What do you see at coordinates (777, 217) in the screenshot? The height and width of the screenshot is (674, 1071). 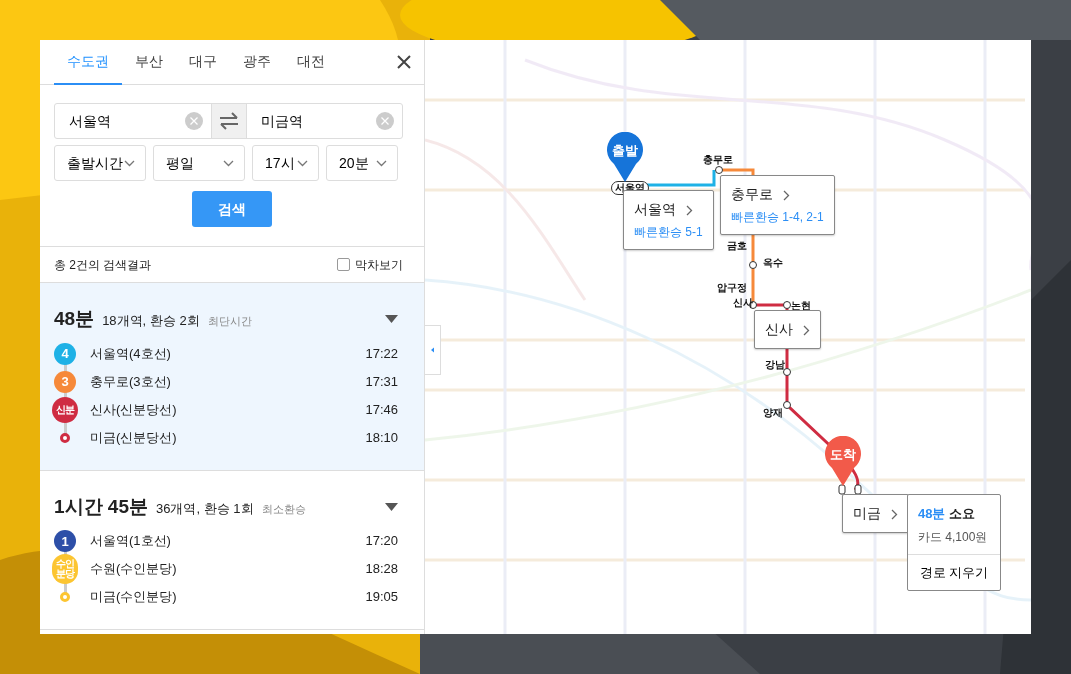 I see `transfer-info: 빠른환승 1-4, 2-1` at bounding box center [777, 217].